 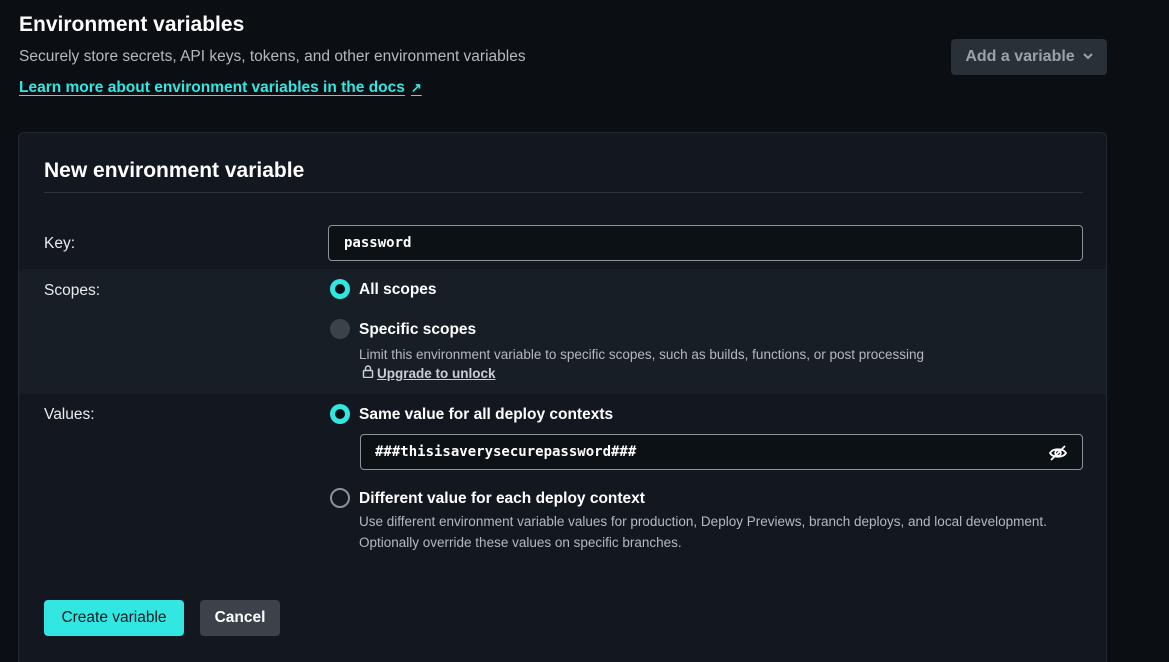 What do you see at coordinates (398, 290) in the screenshot?
I see `all-scopes-label: All scopes` at bounding box center [398, 290].